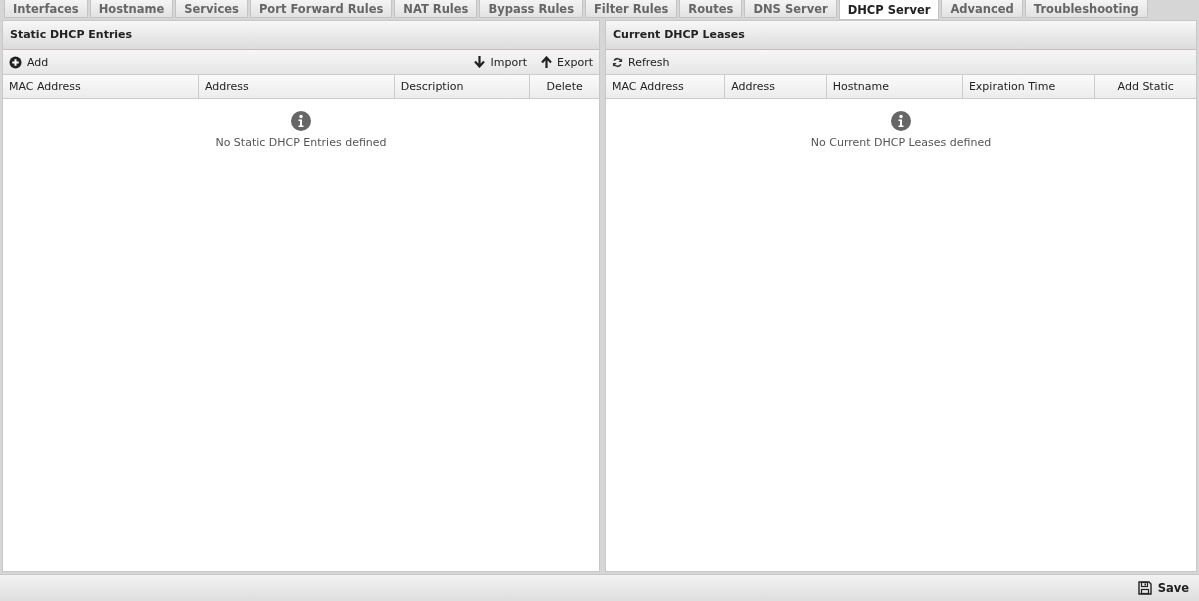 This screenshot has height=601, width=1199. Describe the element at coordinates (641, 62) in the screenshot. I see `toolbar-button: Refresh` at that location.